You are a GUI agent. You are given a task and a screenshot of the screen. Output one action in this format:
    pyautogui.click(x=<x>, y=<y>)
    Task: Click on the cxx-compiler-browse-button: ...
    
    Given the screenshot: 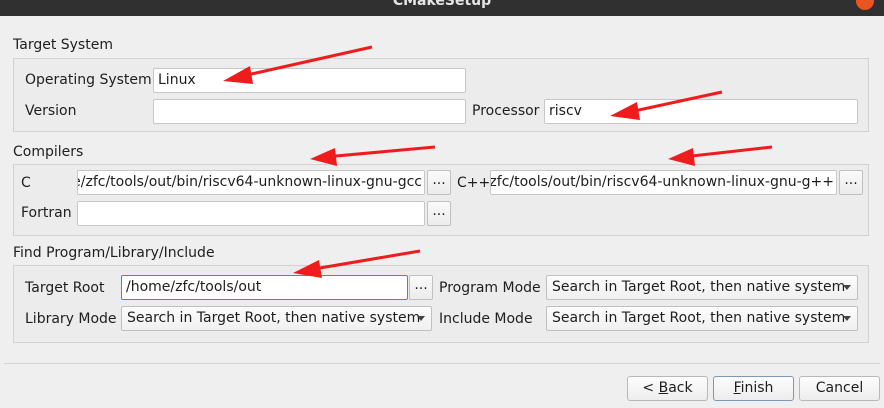 What is the action you would take?
    pyautogui.click(x=851, y=182)
    